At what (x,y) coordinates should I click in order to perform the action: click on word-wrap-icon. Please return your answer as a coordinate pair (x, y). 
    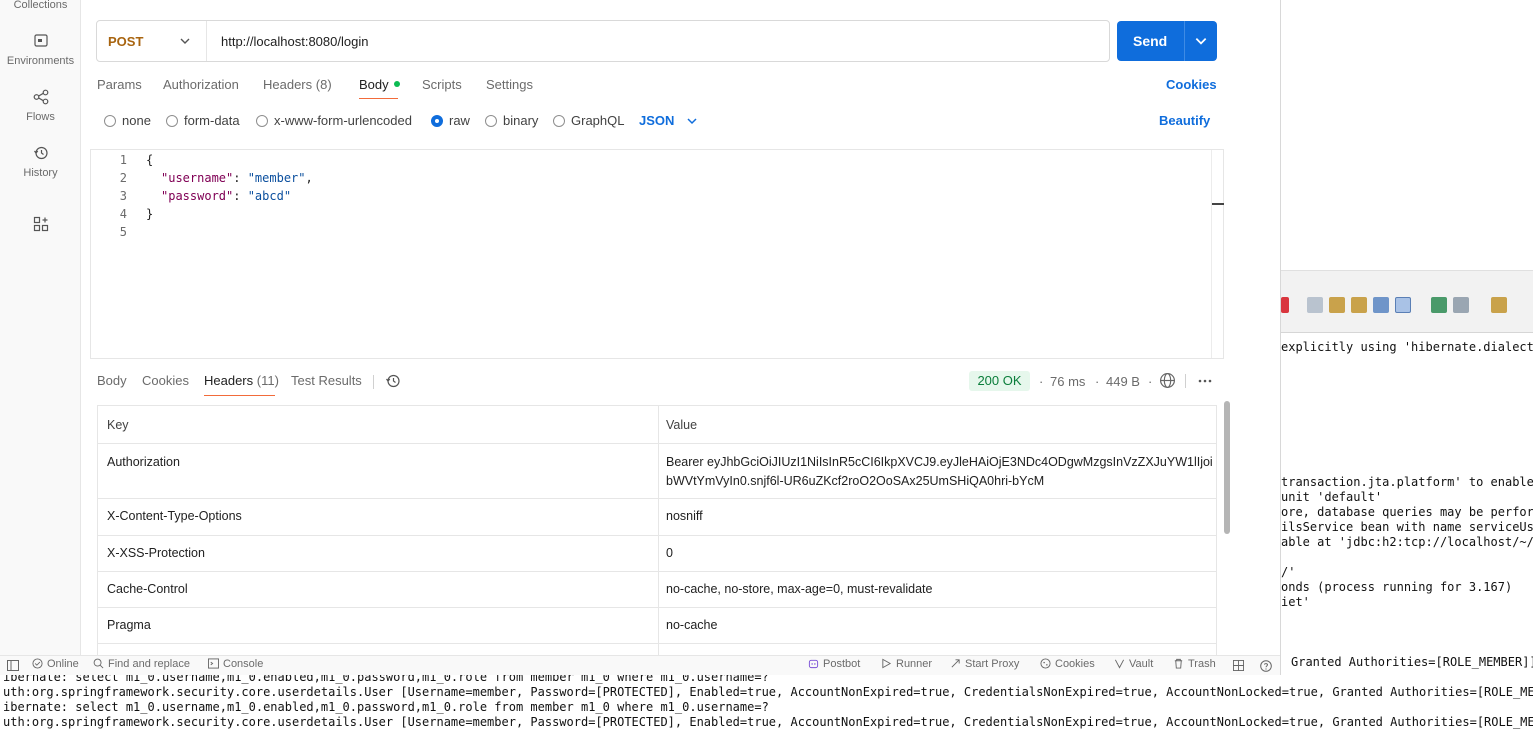
    Looking at the image, I should click on (1359, 305).